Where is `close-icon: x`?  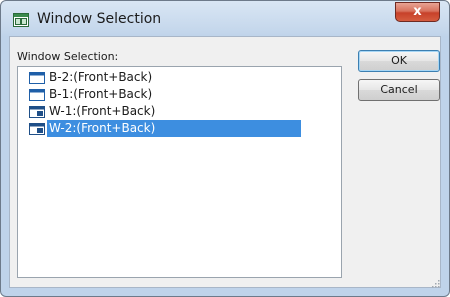
close-icon: x is located at coordinates (417, 11).